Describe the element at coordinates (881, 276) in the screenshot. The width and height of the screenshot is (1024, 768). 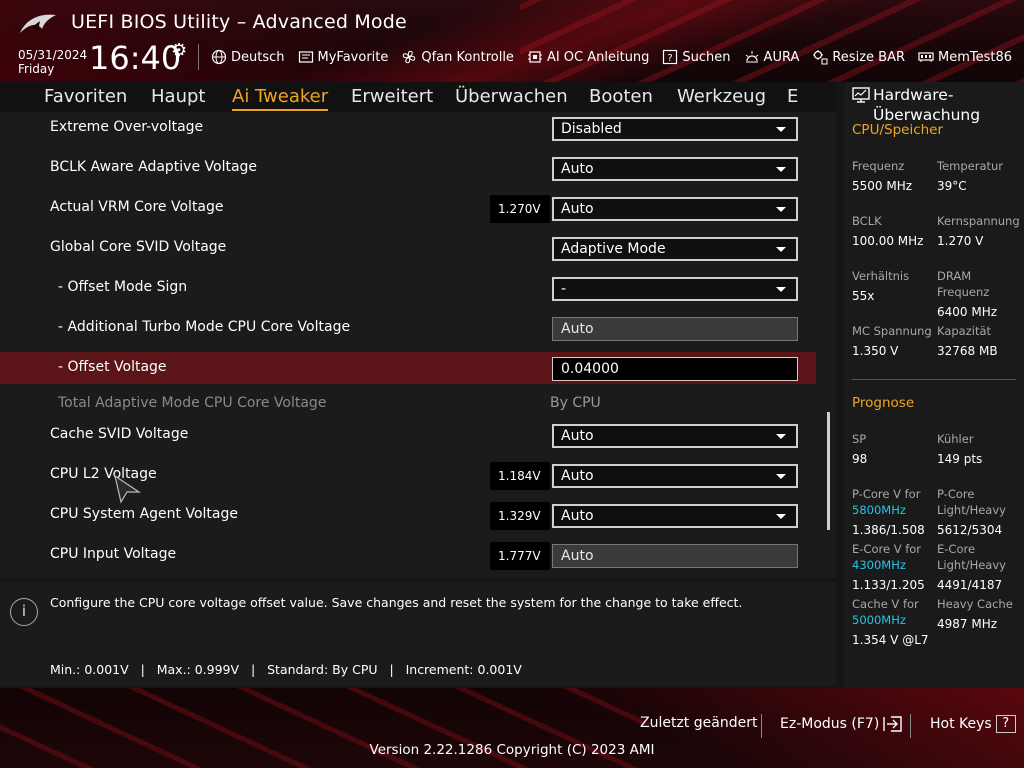
I see `ratio-label: Verhältnis` at that location.